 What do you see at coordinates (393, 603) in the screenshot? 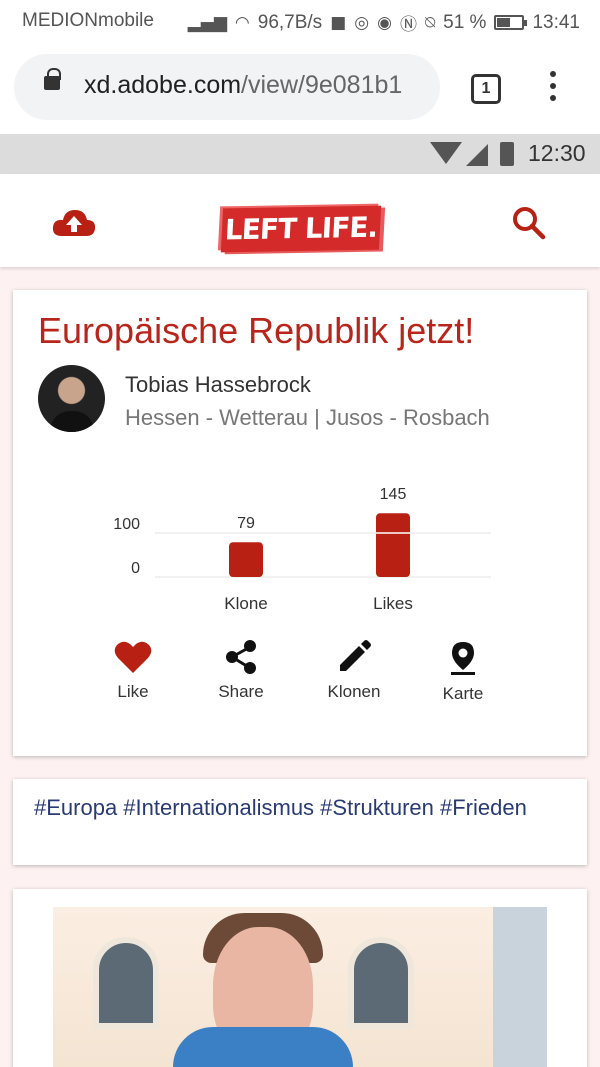
I see `x-tick-label: Likes` at bounding box center [393, 603].